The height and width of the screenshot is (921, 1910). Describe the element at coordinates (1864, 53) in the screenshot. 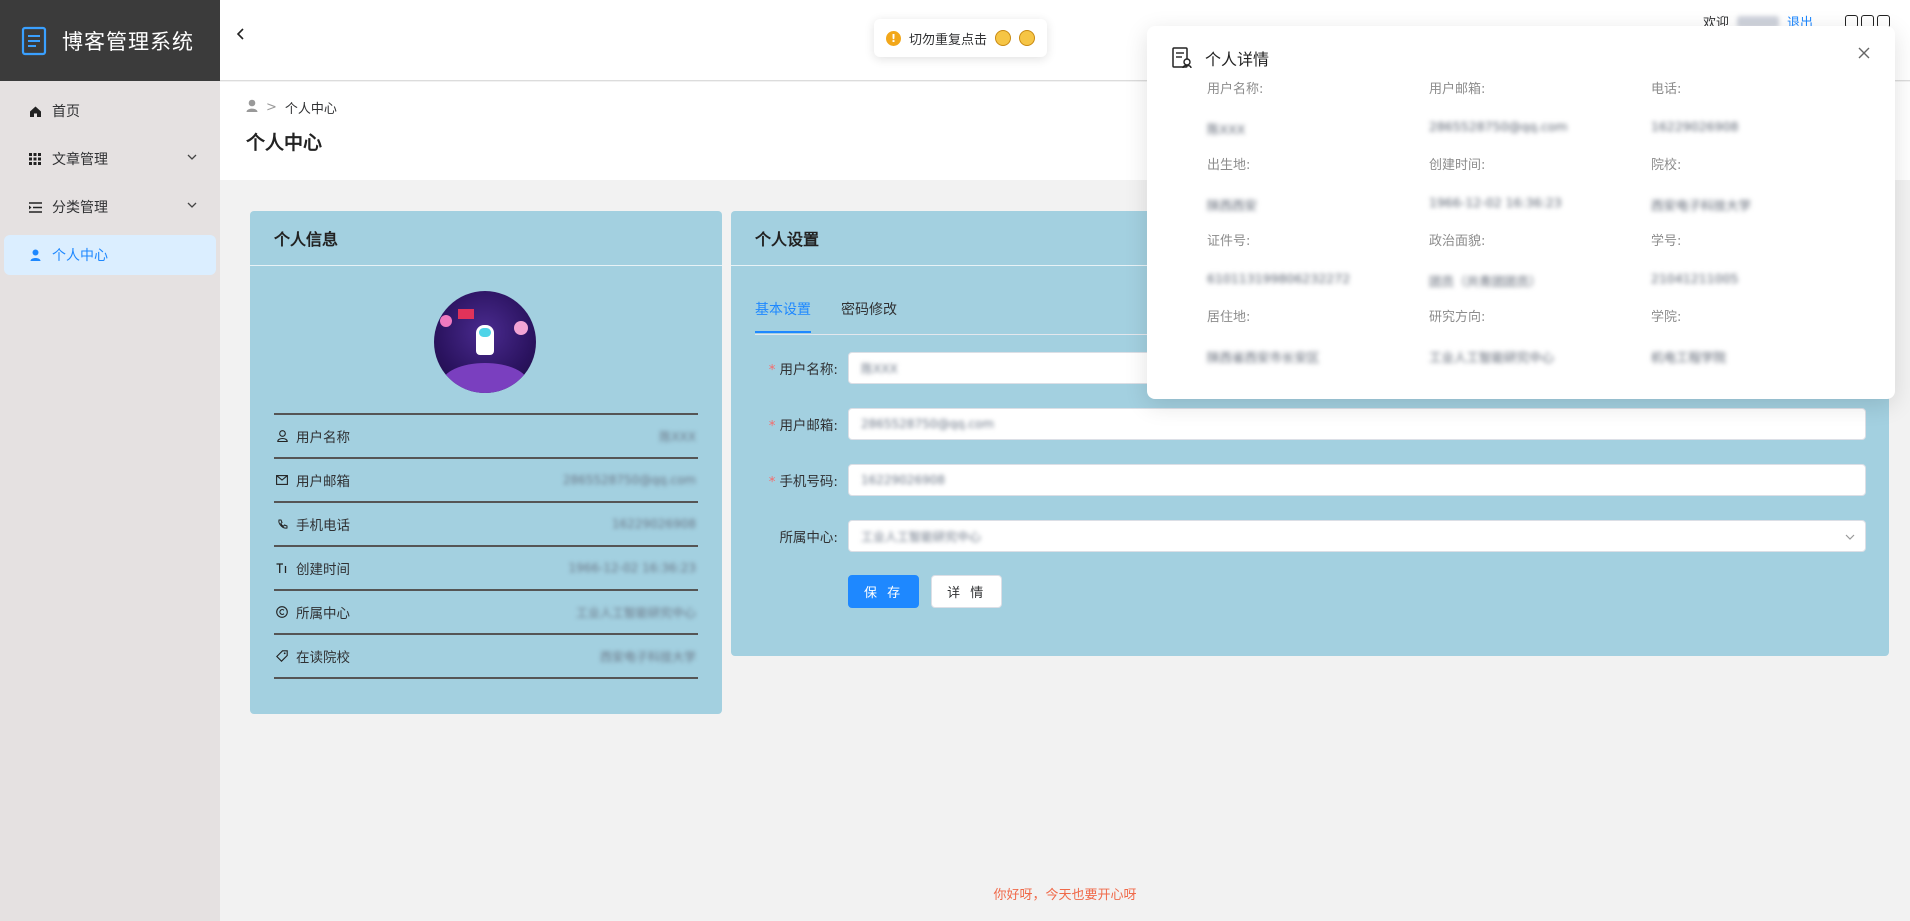

I see `close-icon` at that location.